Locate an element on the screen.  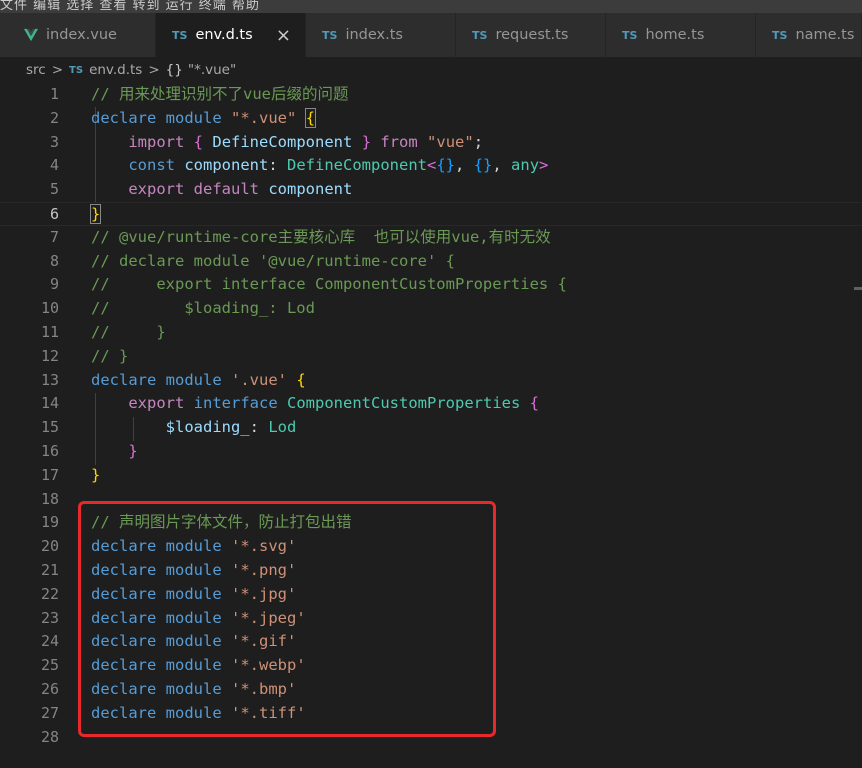
code-token: $loading_ is located at coordinates (207, 427).